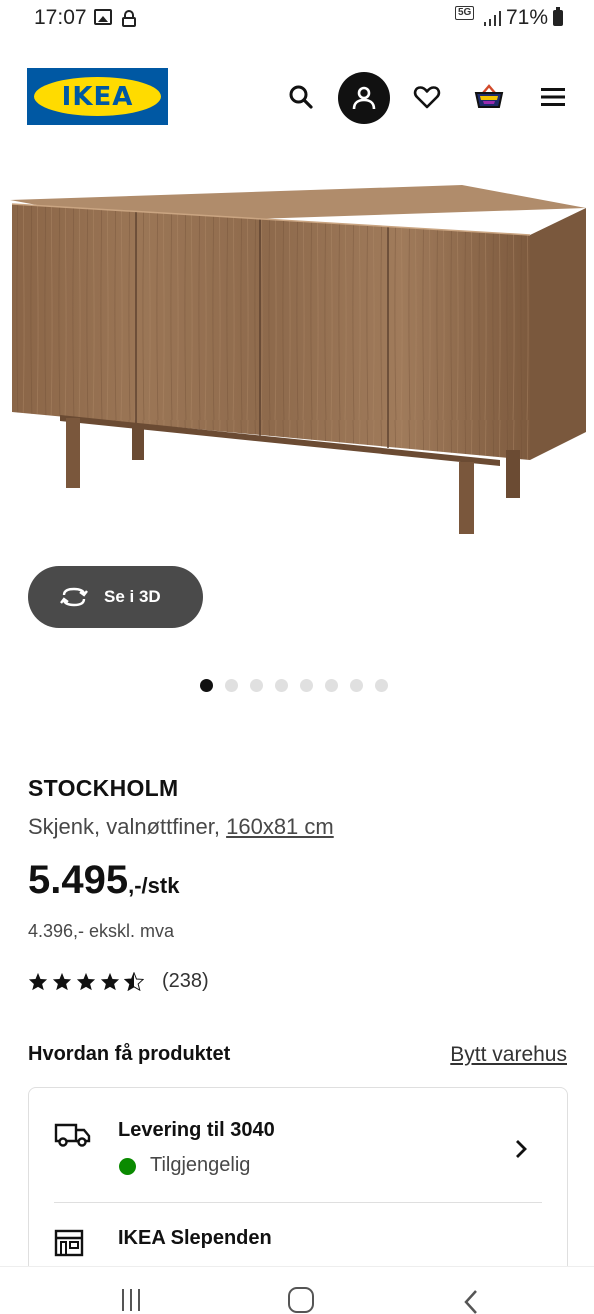 This screenshot has width=594, height=1314. What do you see at coordinates (132, 1300) in the screenshot?
I see `recent-apps-button` at bounding box center [132, 1300].